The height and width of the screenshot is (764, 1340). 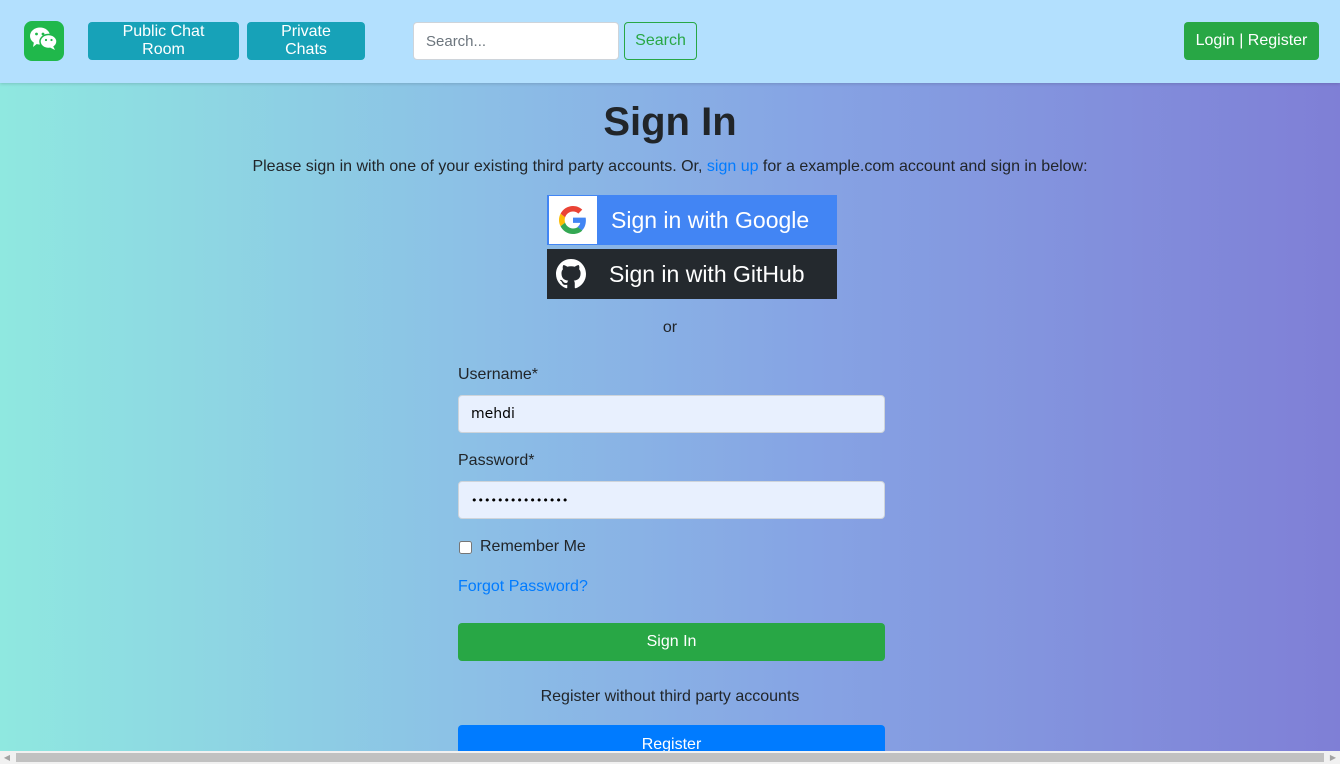 I want to click on register-note: Register without third party accounts, so click(x=670, y=696).